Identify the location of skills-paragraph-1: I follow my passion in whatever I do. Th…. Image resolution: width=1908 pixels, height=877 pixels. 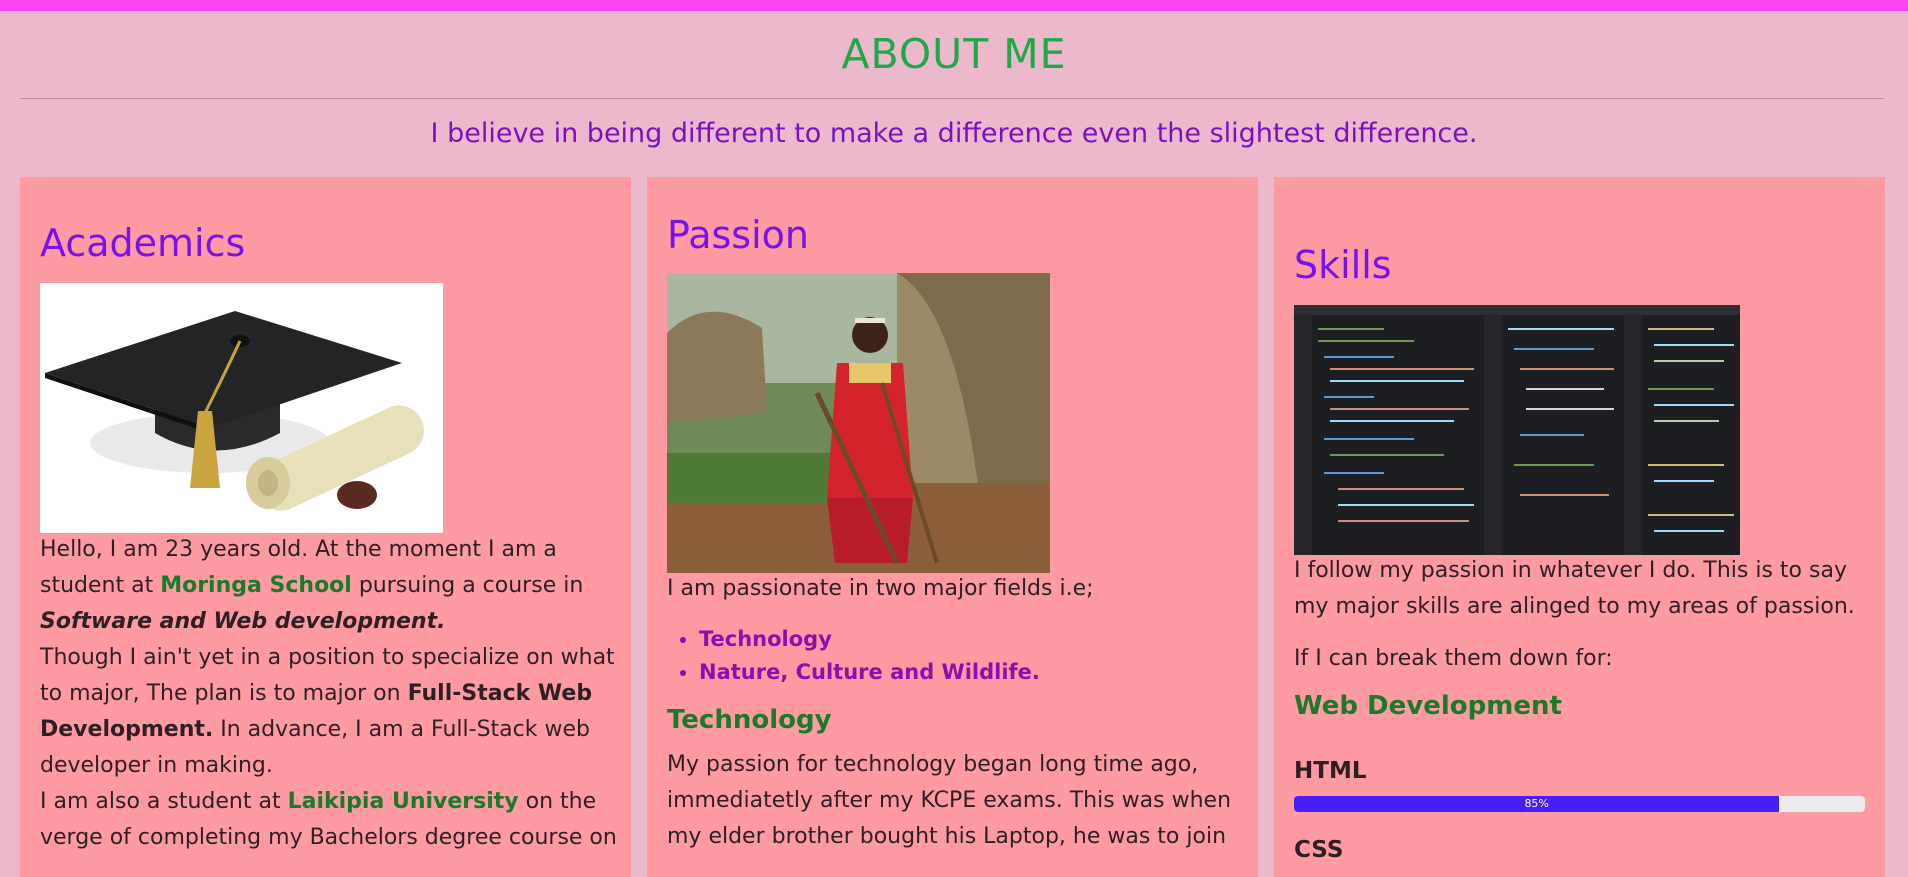
(1574, 588).